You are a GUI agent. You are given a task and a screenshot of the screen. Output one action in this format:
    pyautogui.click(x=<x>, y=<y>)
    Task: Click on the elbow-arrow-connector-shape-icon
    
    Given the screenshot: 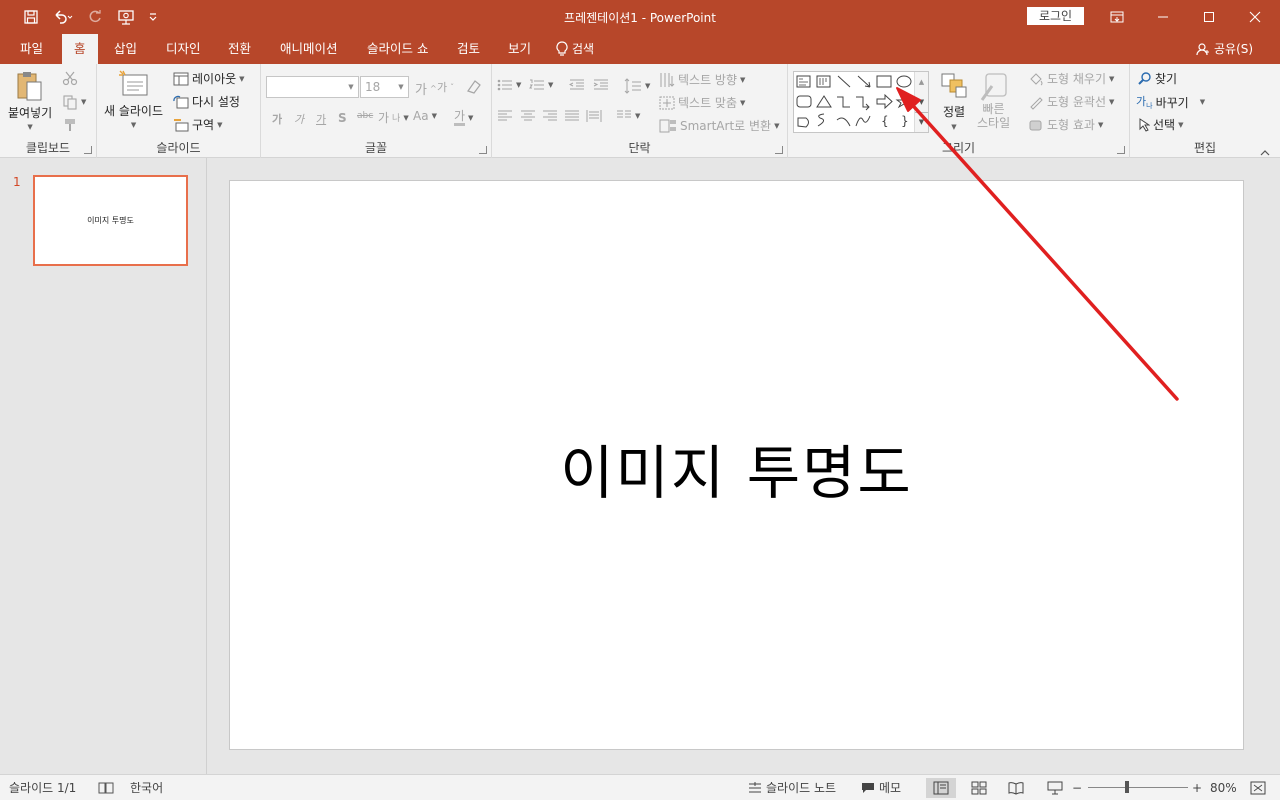 What is the action you would take?
    pyautogui.click(x=863, y=103)
    